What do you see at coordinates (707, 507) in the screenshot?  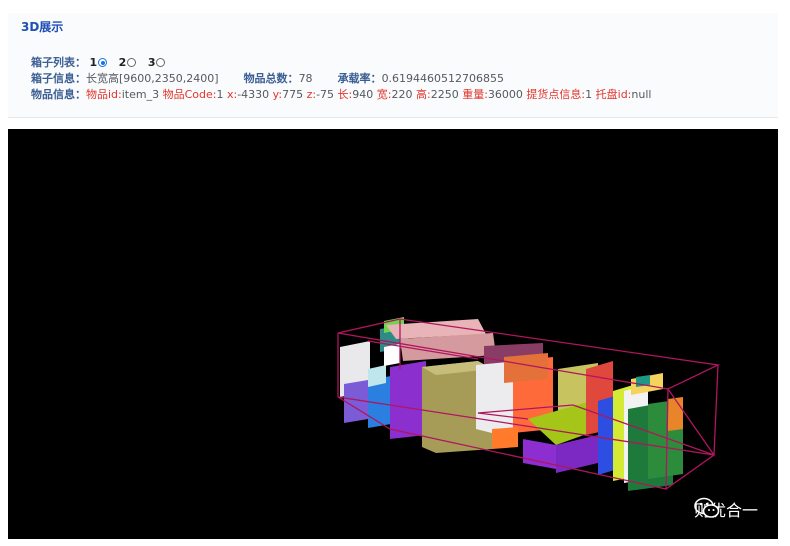 I see `wechat-icon` at bounding box center [707, 507].